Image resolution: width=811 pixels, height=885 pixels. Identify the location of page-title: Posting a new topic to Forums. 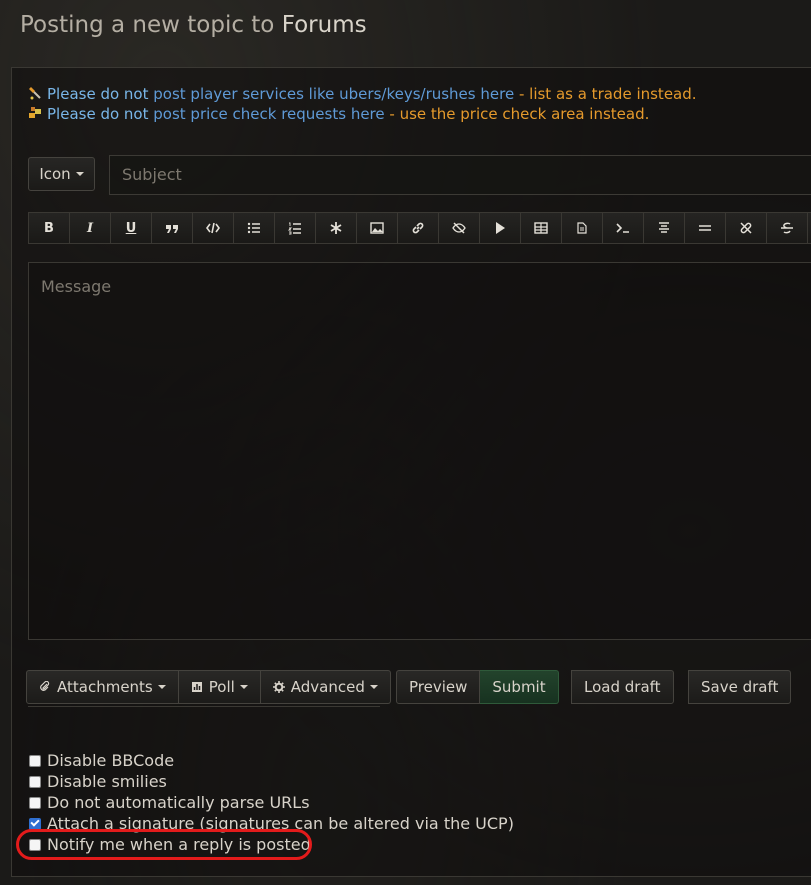
(193, 25).